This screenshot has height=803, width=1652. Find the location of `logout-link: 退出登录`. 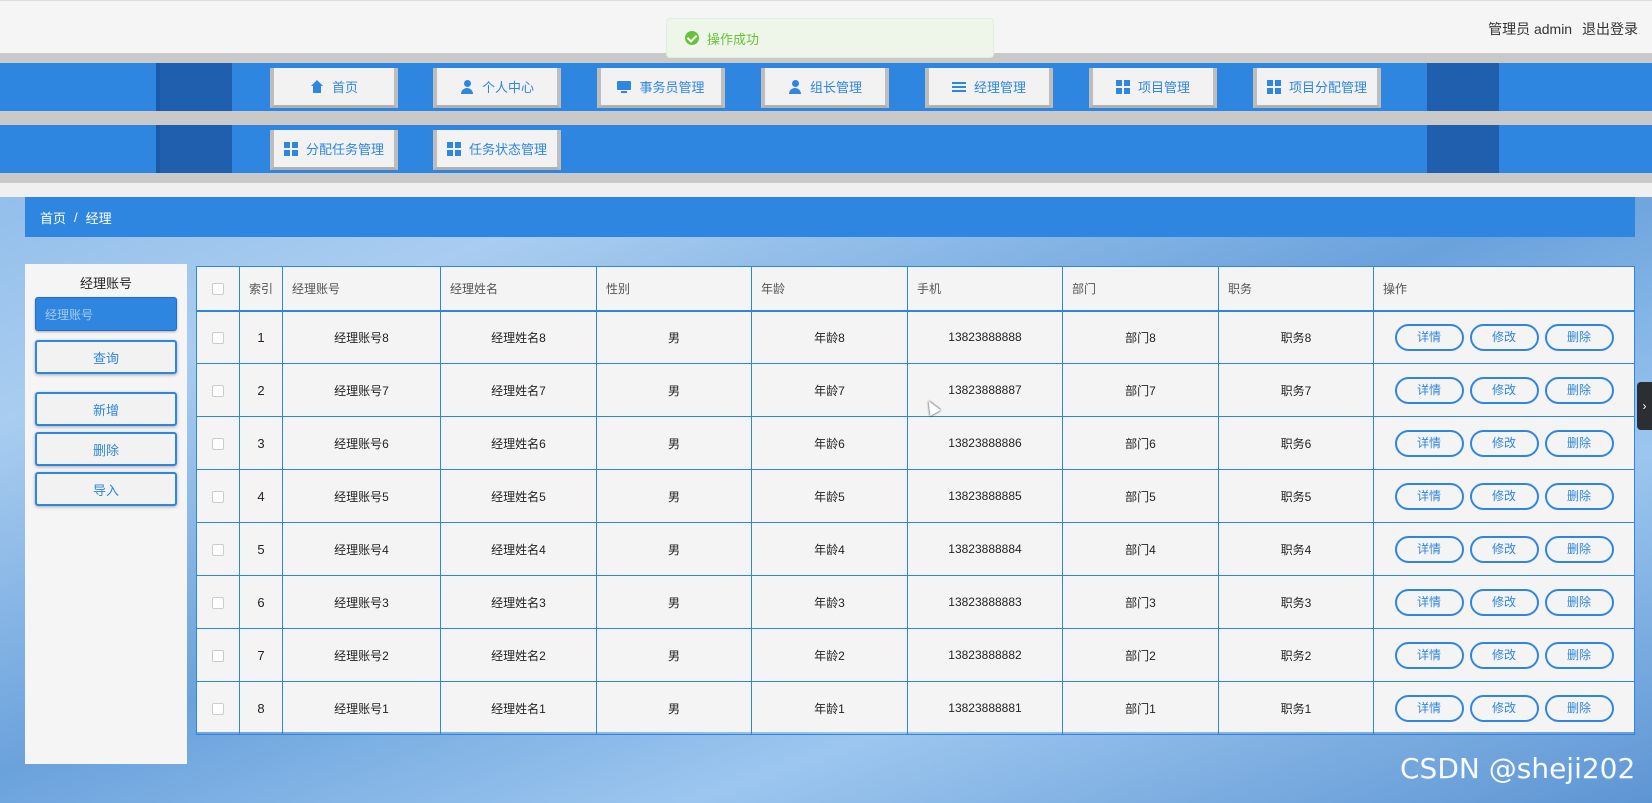

logout-link: 退出登录 is located at coordinates (1610, 29).